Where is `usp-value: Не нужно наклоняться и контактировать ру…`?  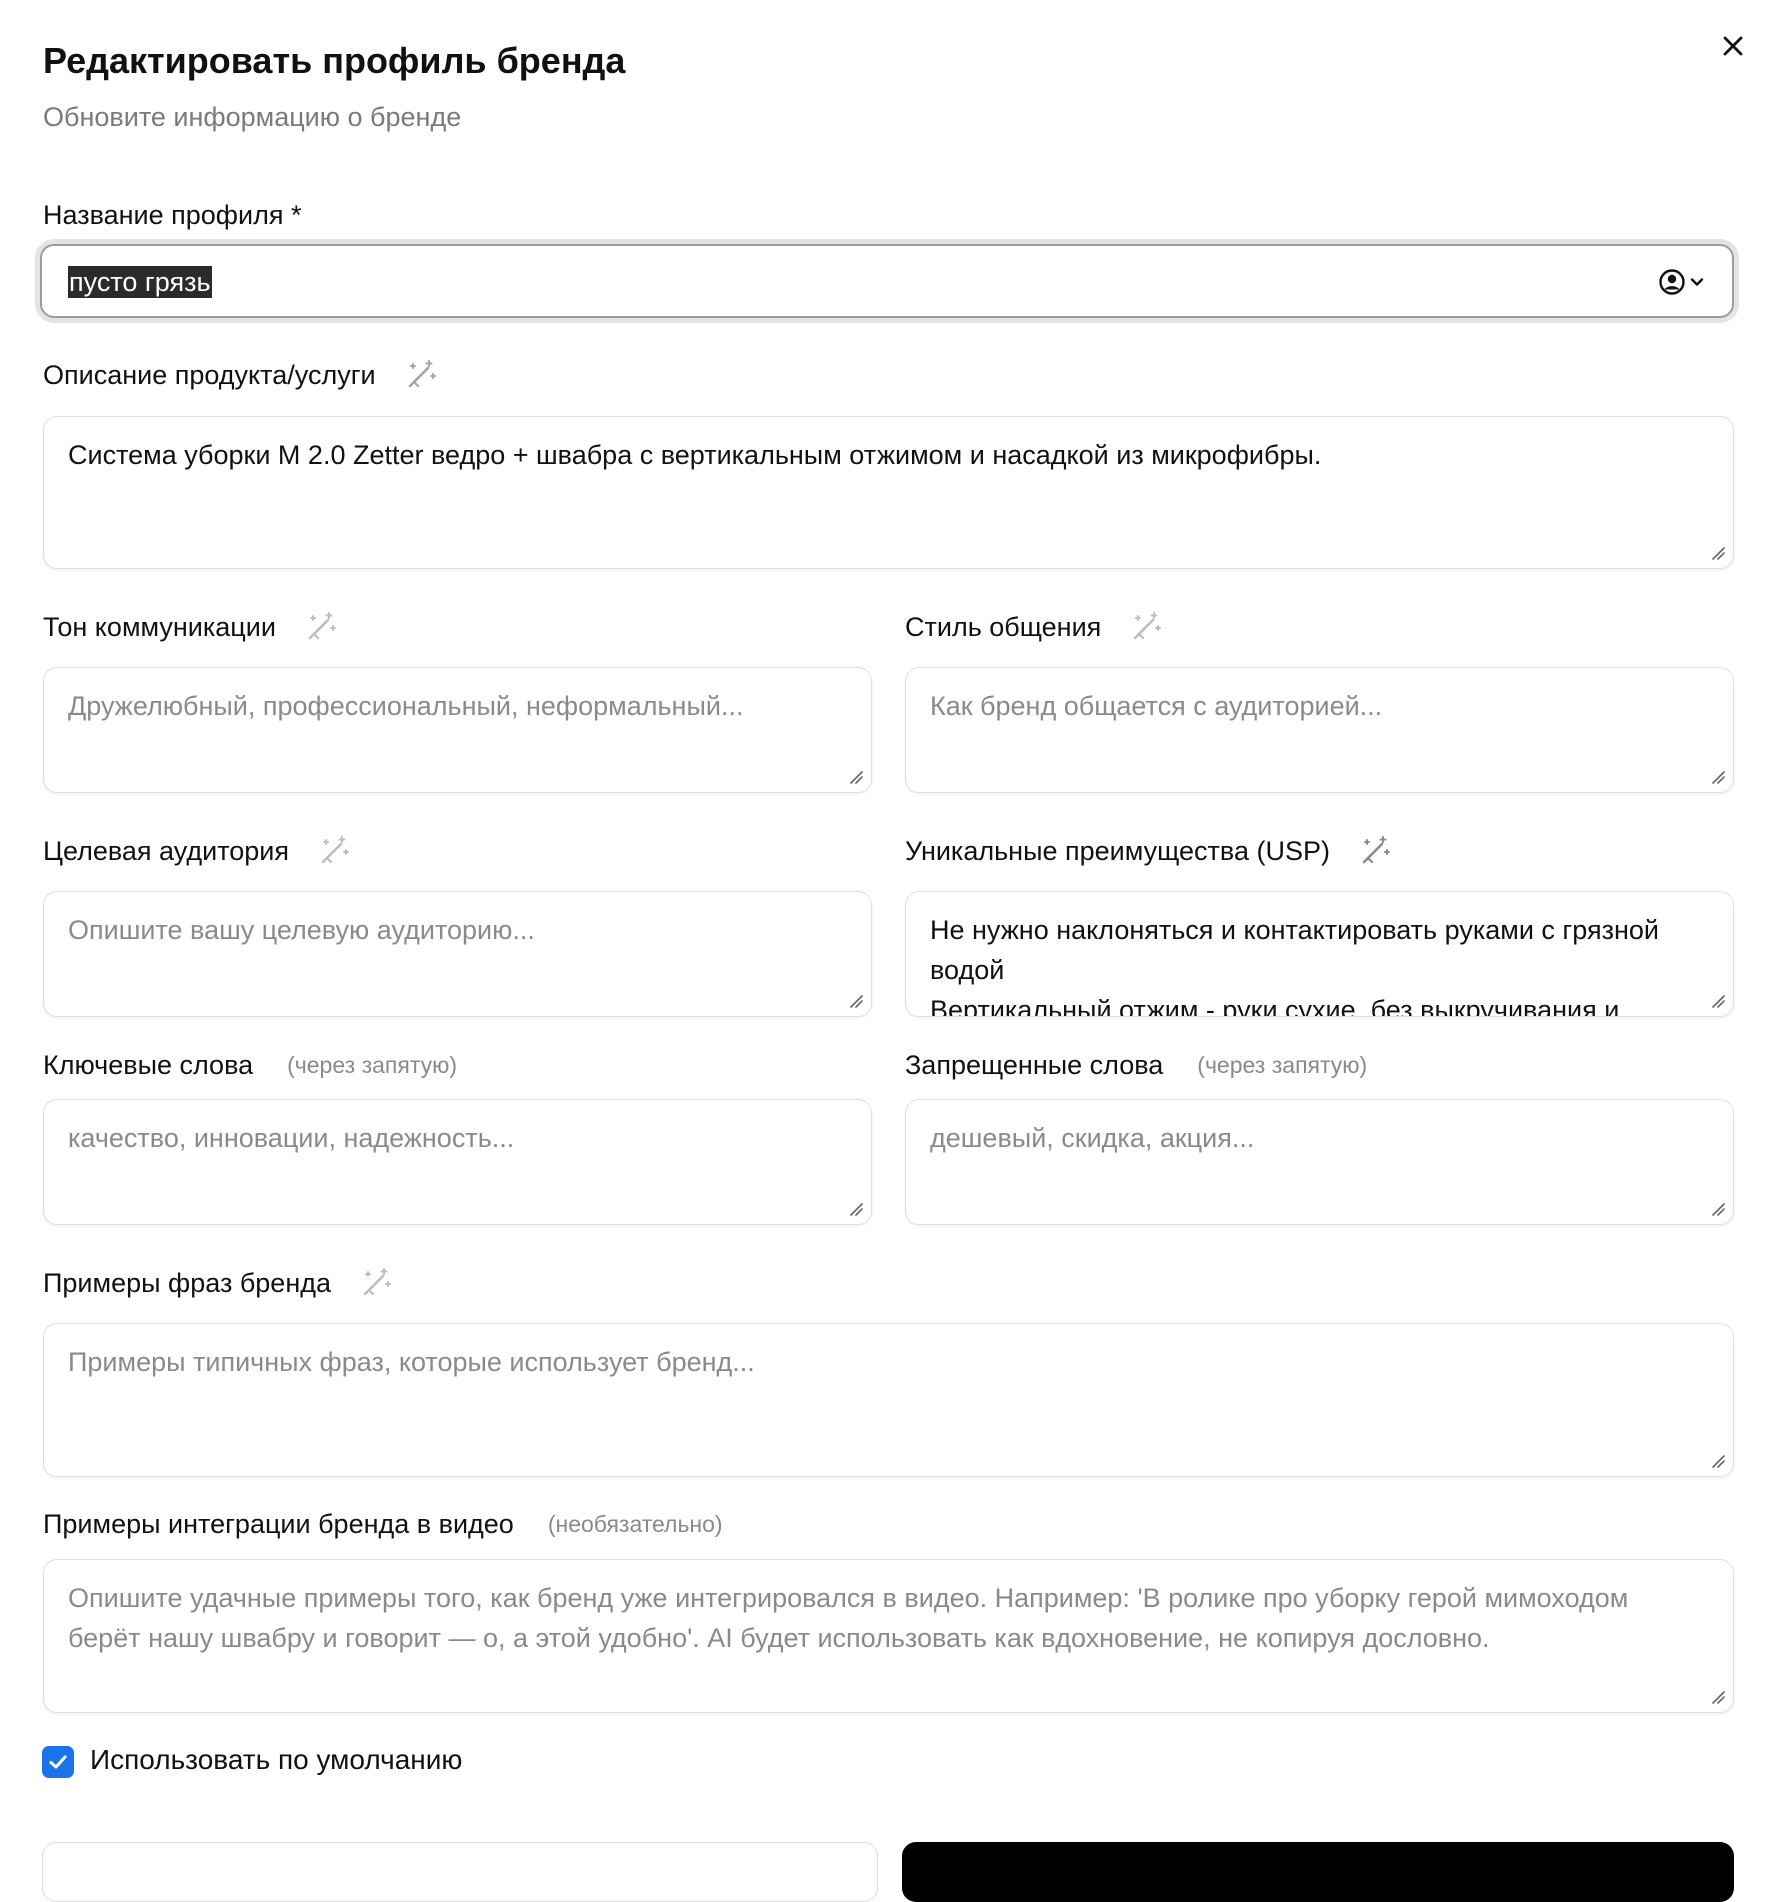
usp-value: Не нужно наклоняться и контактировать ру… is located at coordinates (1294, 966).